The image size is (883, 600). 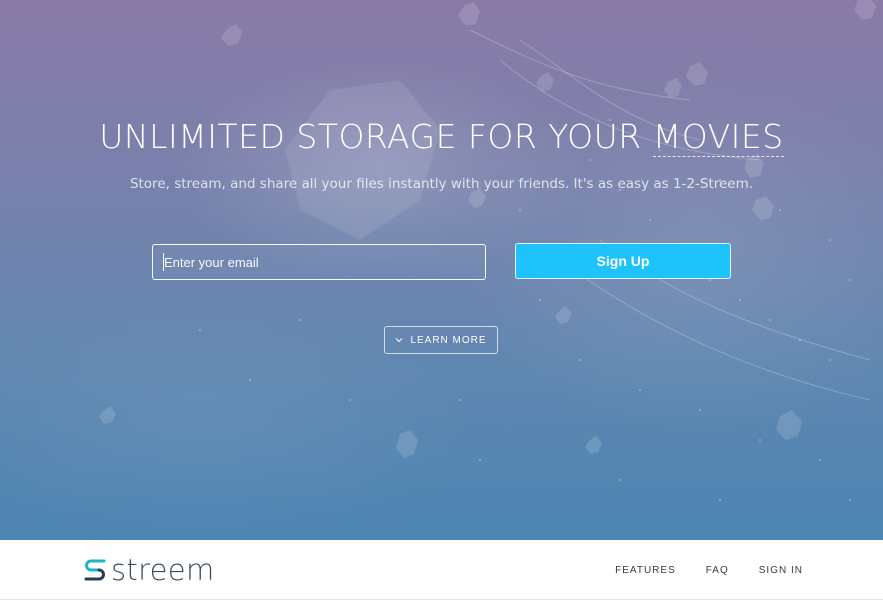 I want to click on signup-button: Sign Up, so click(x=623, y=261).